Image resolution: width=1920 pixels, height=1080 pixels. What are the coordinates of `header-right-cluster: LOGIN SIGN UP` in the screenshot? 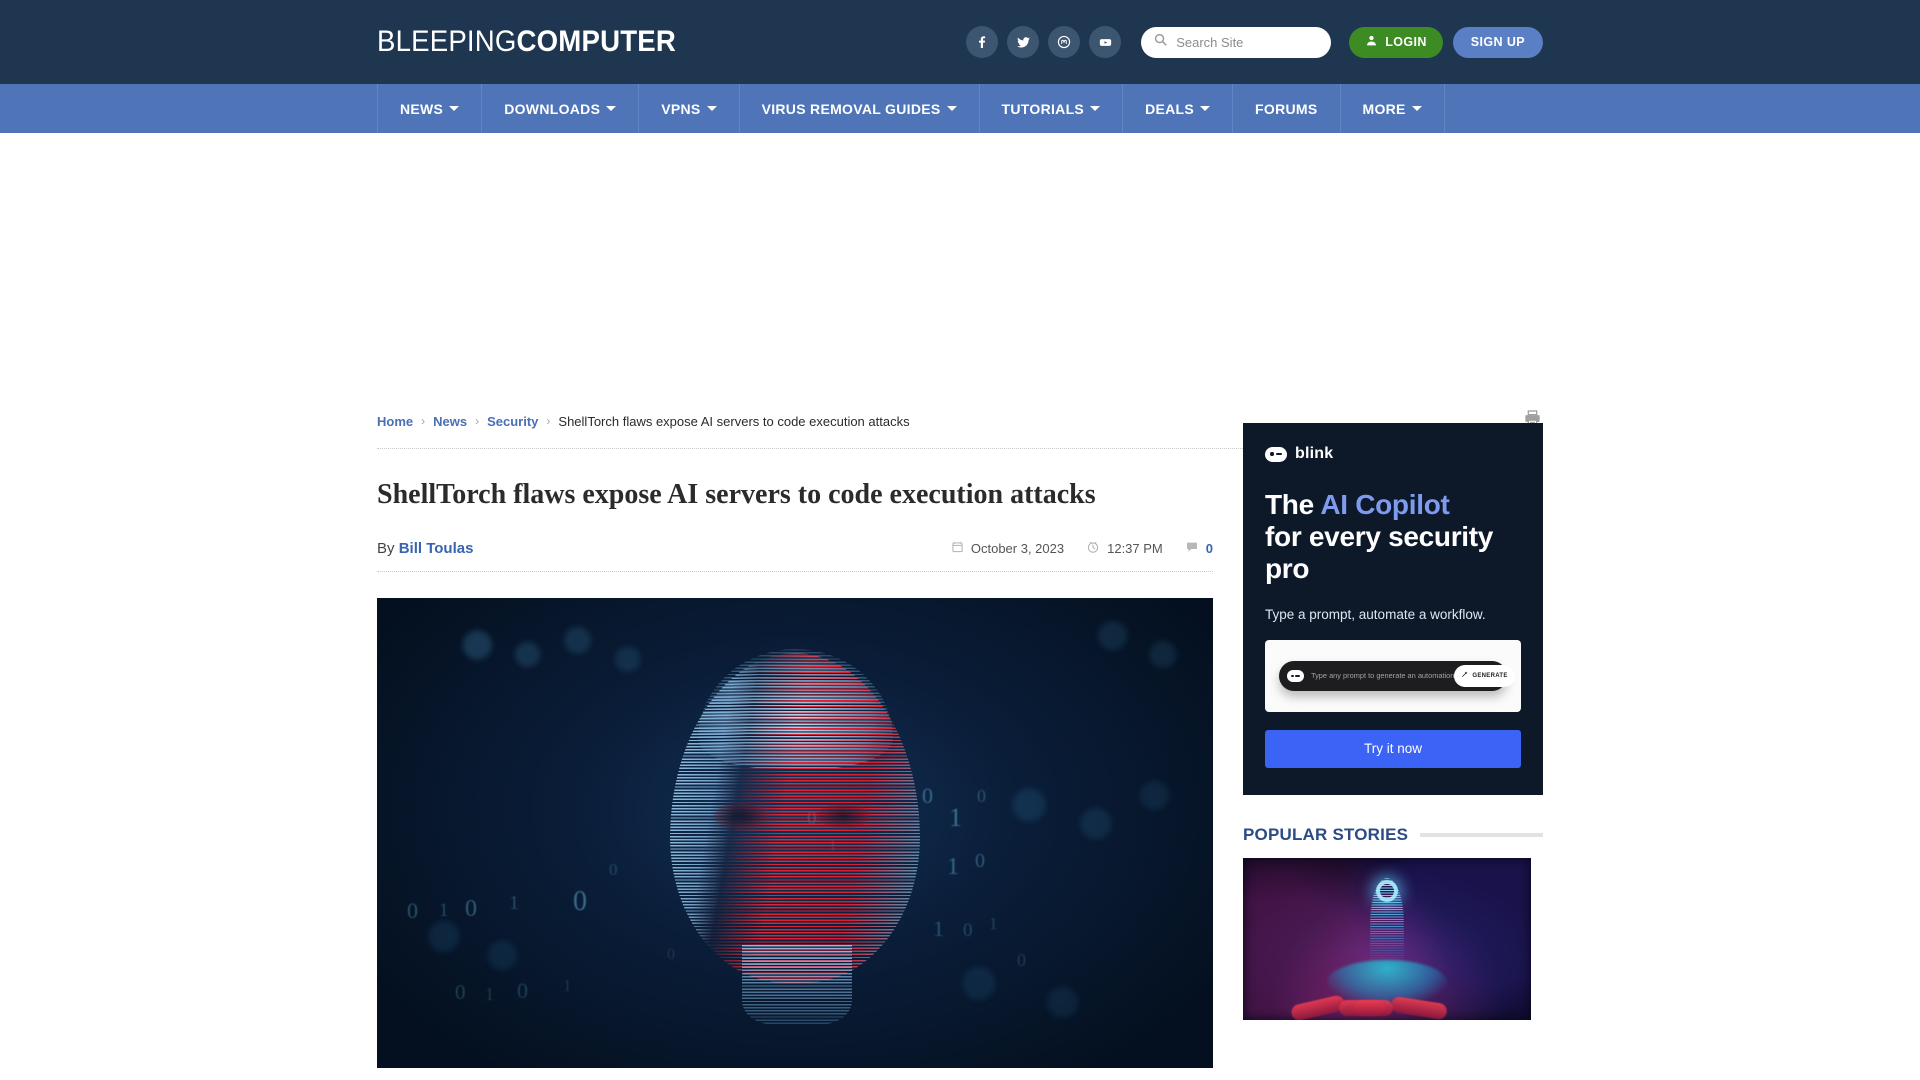 It's located at (1254, 42).